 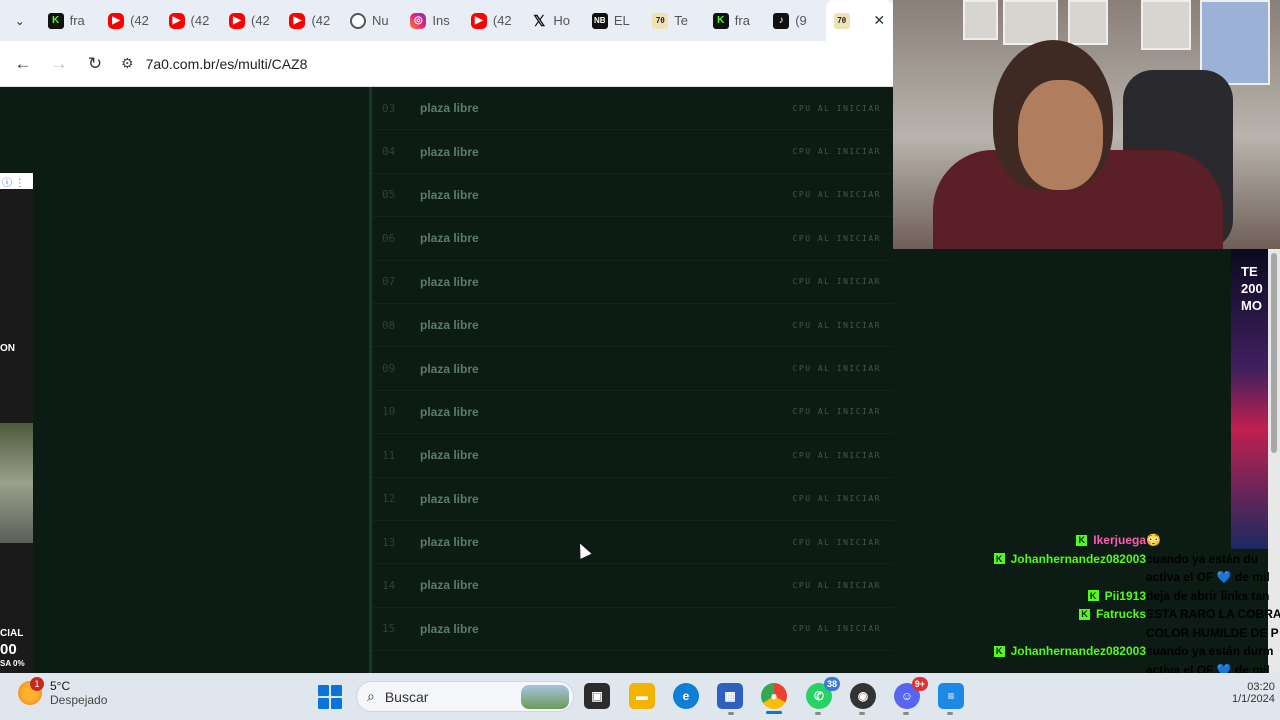 What do you see at coordinates (20, 20) in the screenshot?
I see `tab-search-button: ⌄` at bounding box center [20, 20].